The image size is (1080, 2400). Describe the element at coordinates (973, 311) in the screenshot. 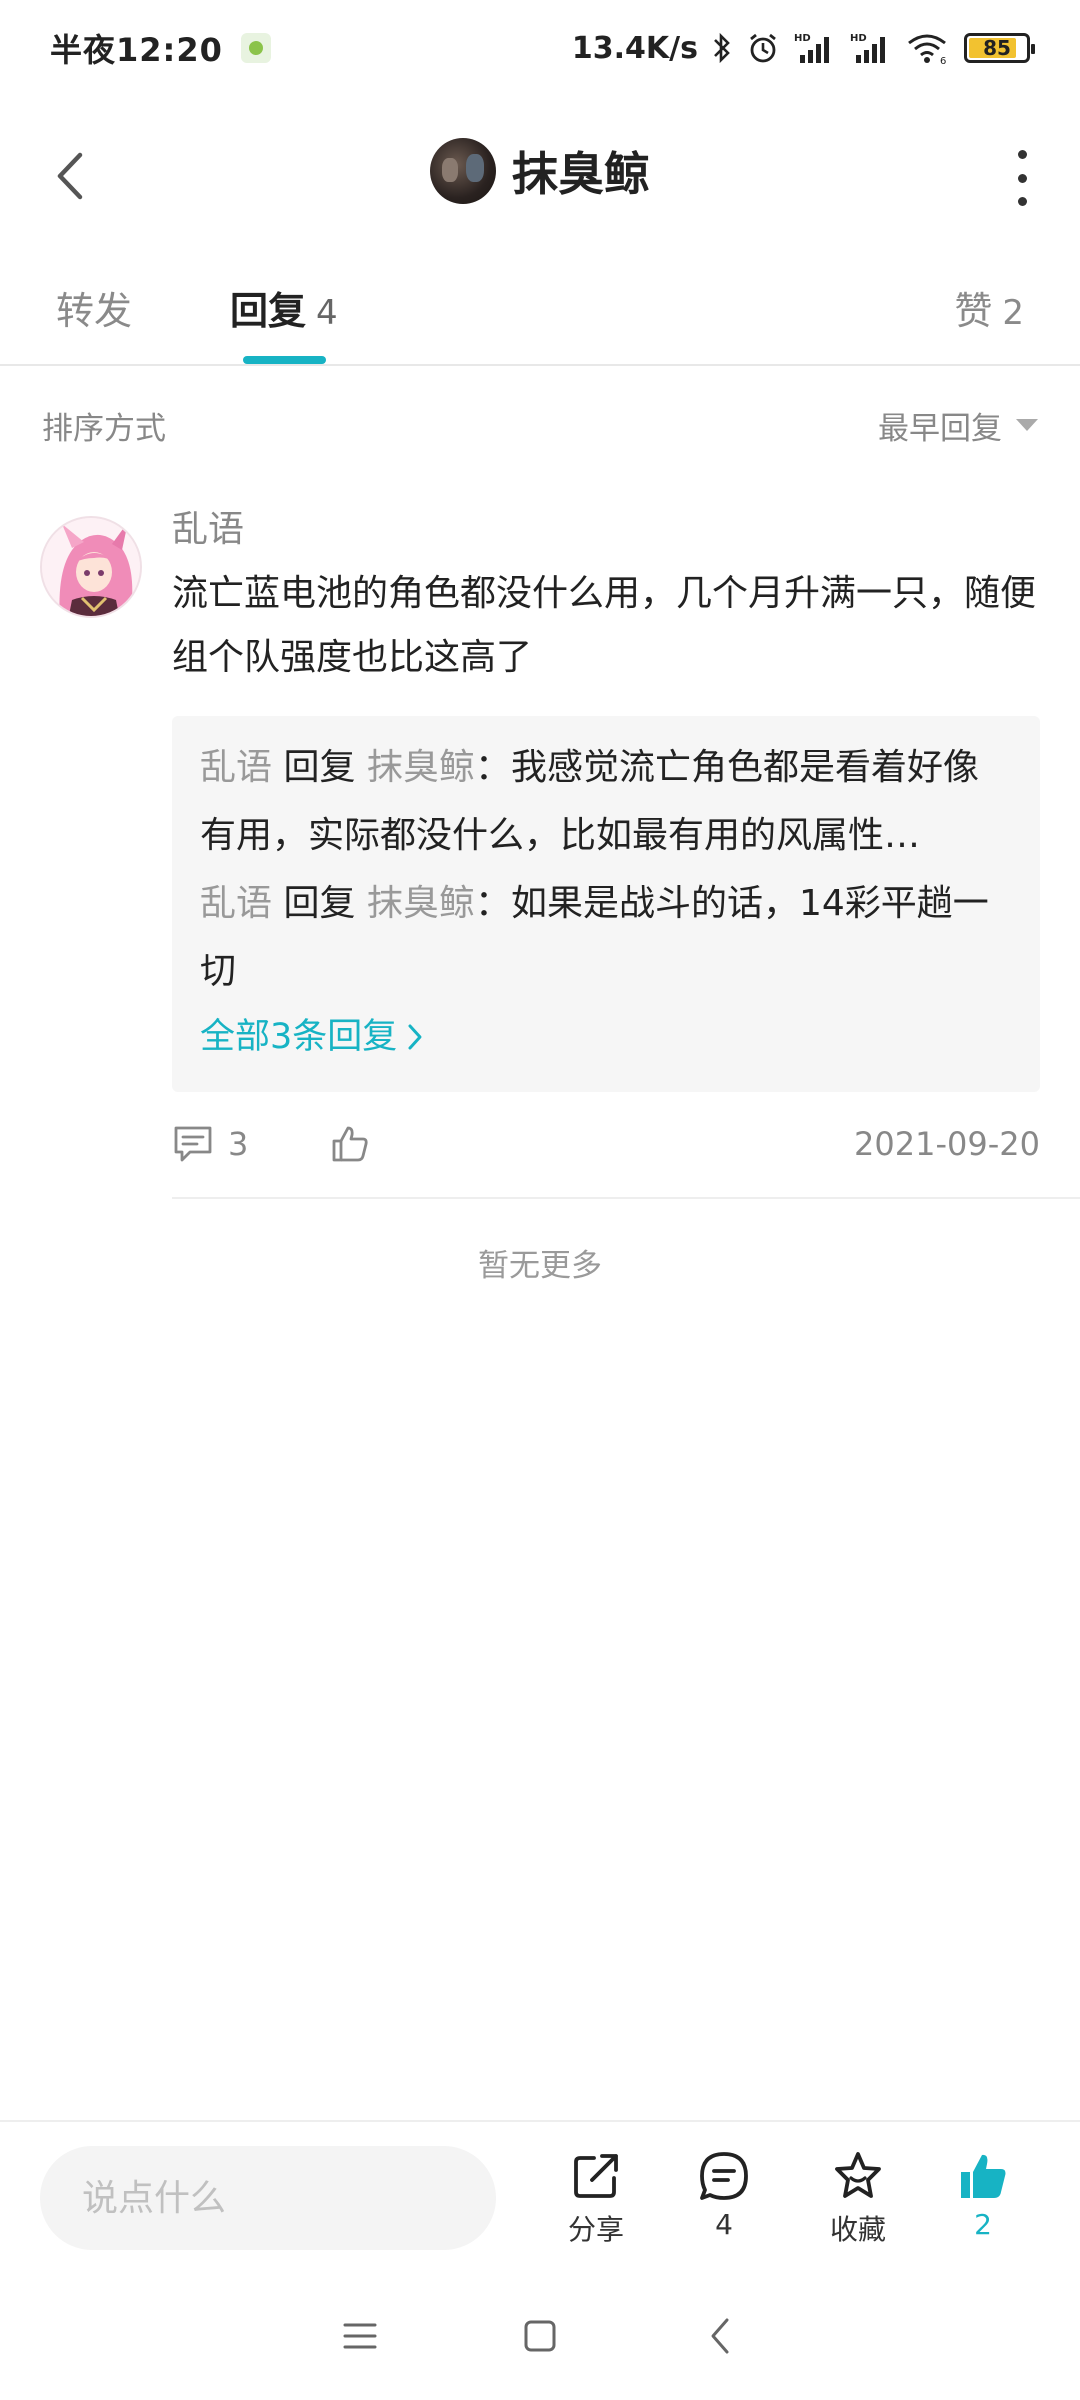

I see `tab-likes-label: 赞` at that location.